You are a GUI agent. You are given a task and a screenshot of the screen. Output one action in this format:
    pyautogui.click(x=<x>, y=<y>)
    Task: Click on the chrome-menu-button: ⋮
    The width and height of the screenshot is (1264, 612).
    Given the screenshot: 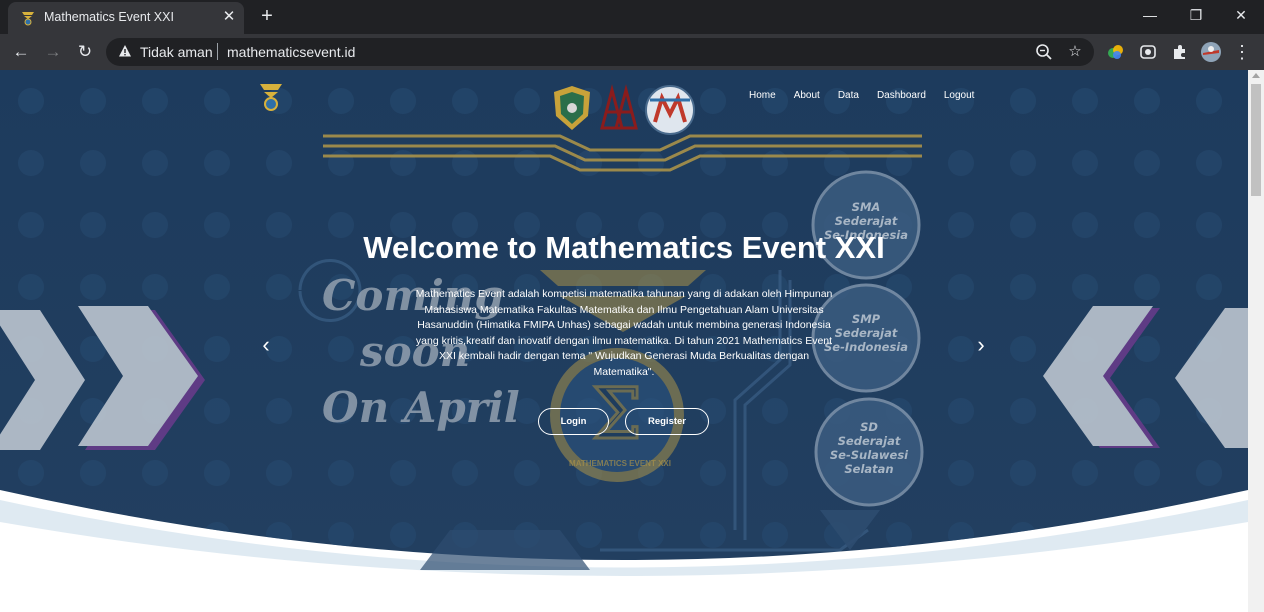 What is the action you would take?
    pyautogui.click(x=1242, y=52)
    